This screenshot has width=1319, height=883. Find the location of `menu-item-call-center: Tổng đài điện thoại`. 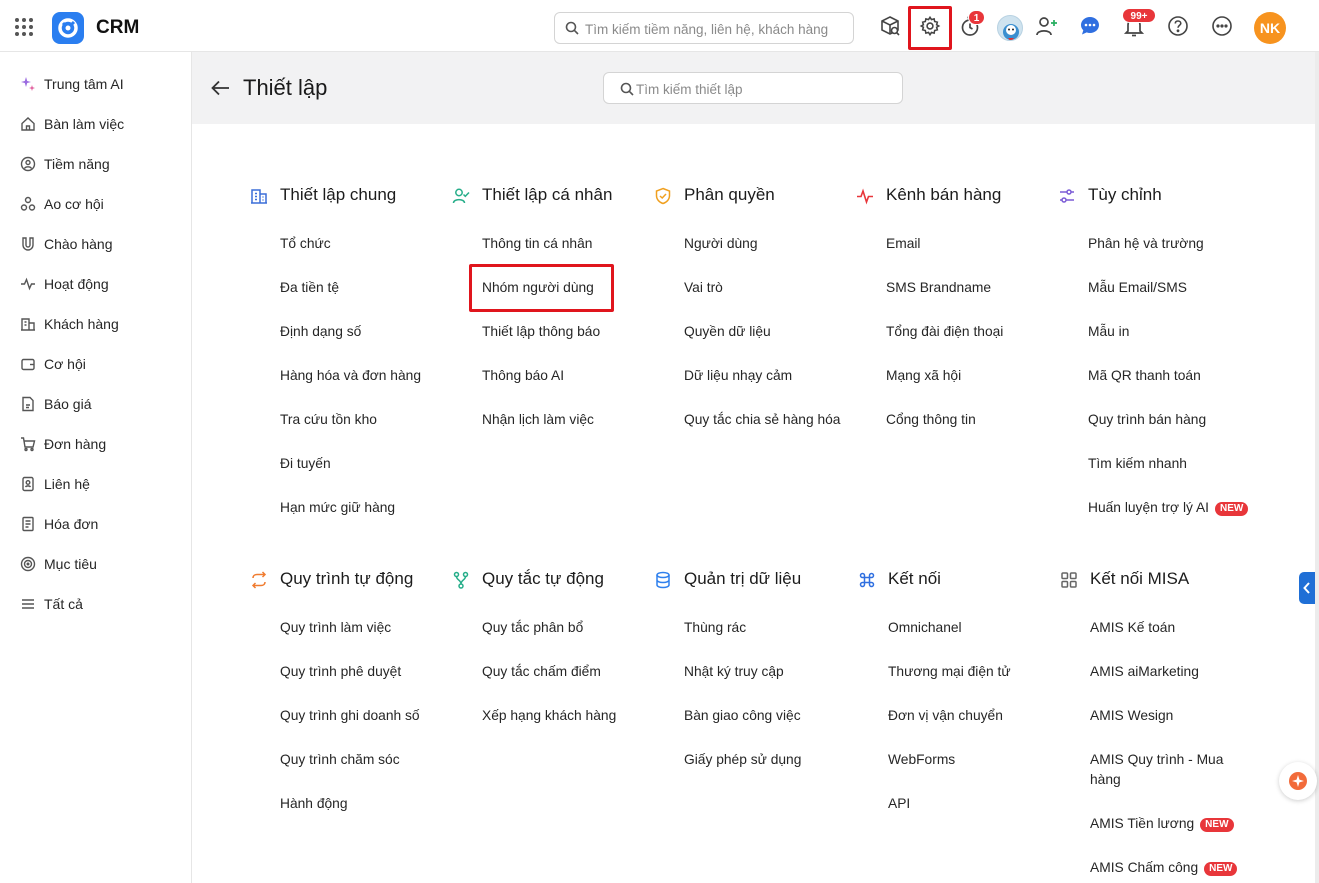

menu-item-call-center: Tổng đài điện thoại is located at coordinates (944, 332).